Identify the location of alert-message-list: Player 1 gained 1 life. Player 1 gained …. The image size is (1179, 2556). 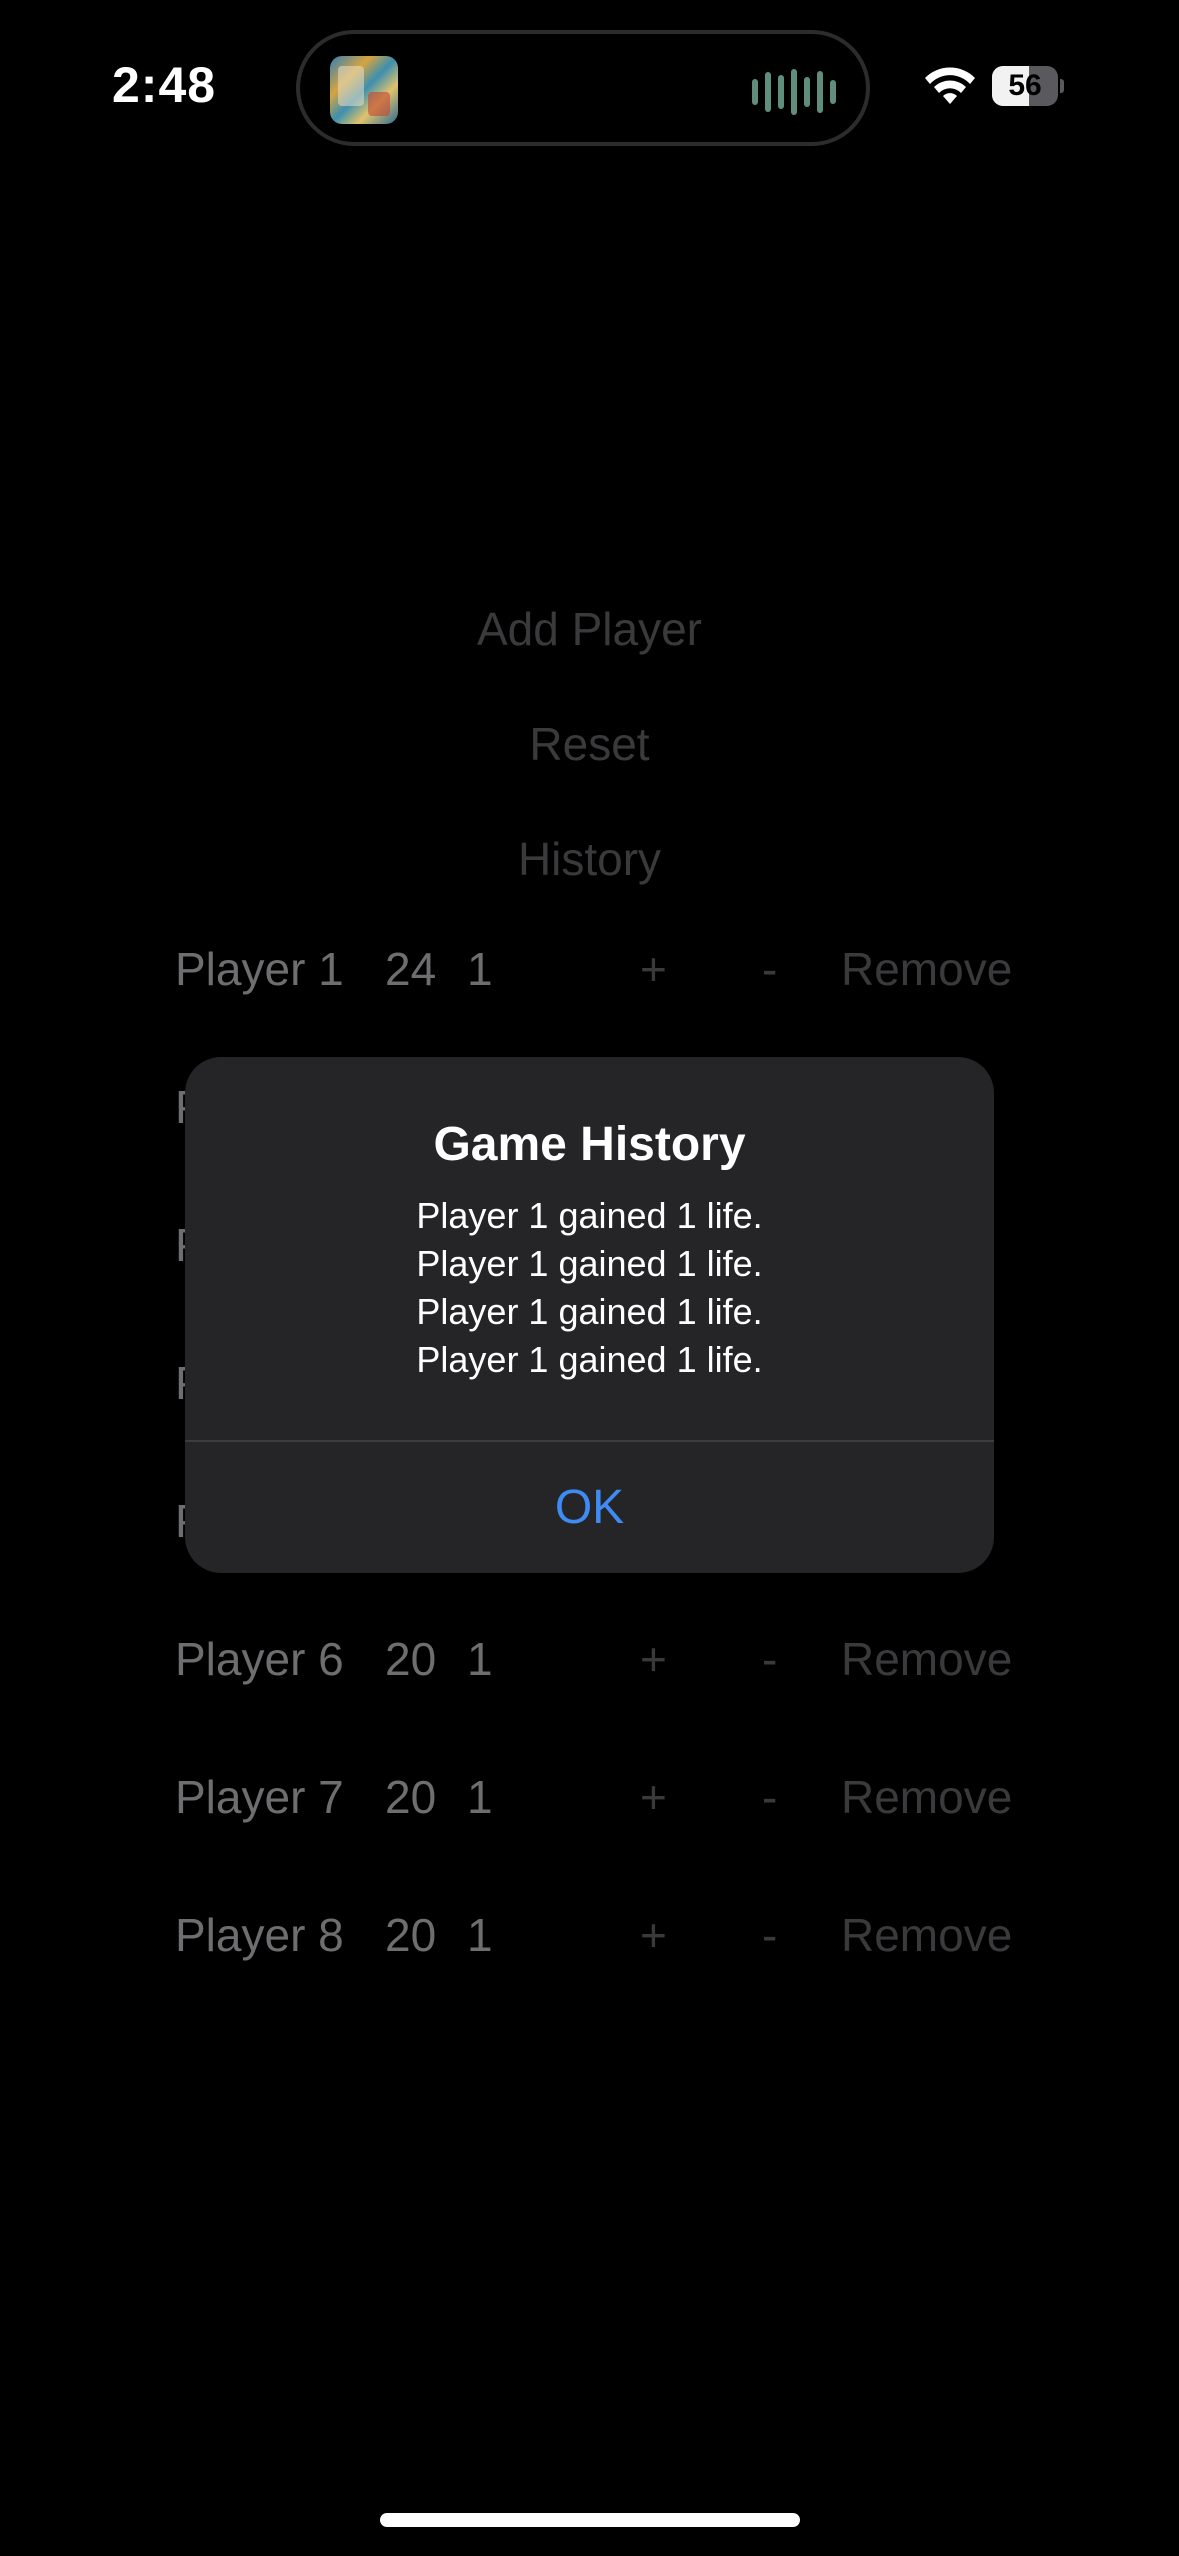
(589, 1288).